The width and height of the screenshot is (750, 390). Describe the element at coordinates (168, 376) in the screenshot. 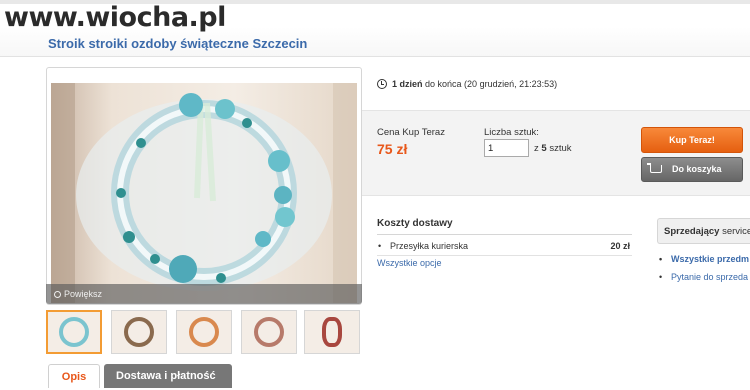

I see `tab-dostawa: Dostawa i płatność` at that location.